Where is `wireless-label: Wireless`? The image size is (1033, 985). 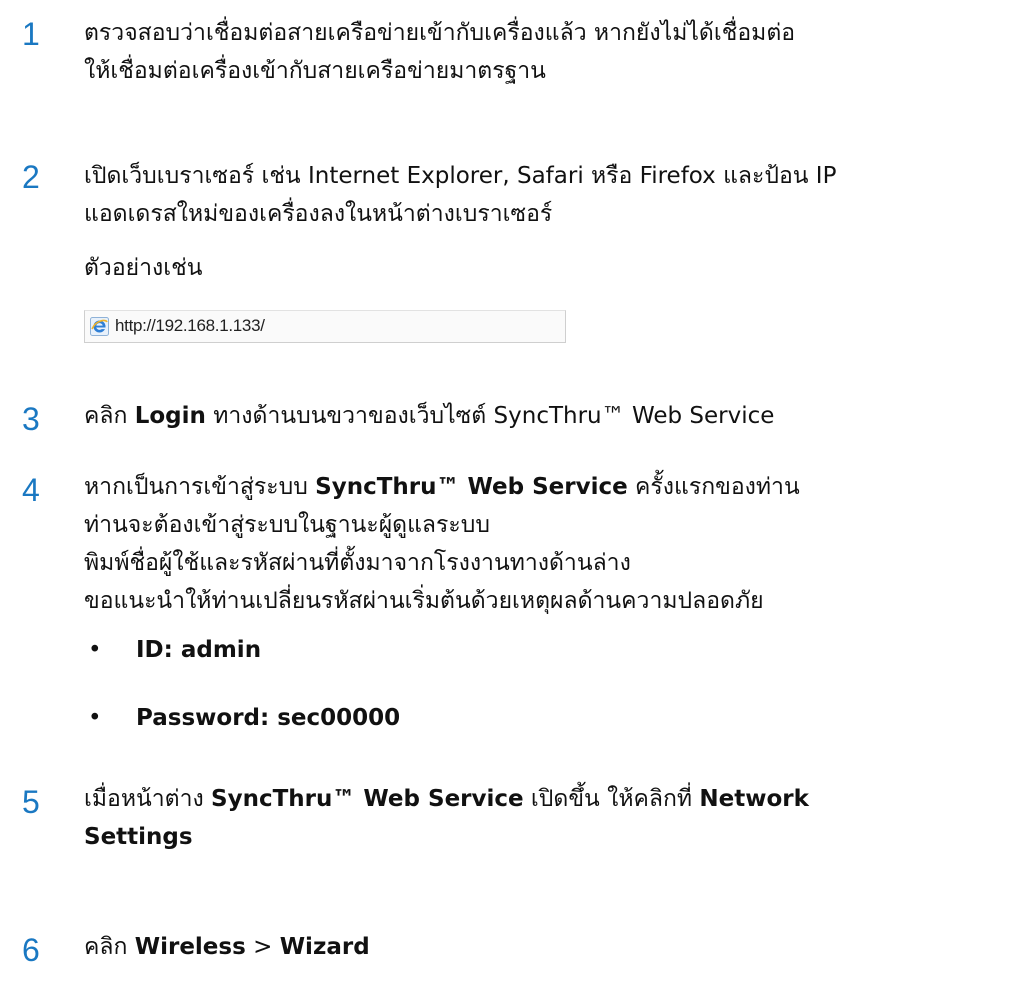
wireless-label: Wireless is located at coordinates (190, 947).